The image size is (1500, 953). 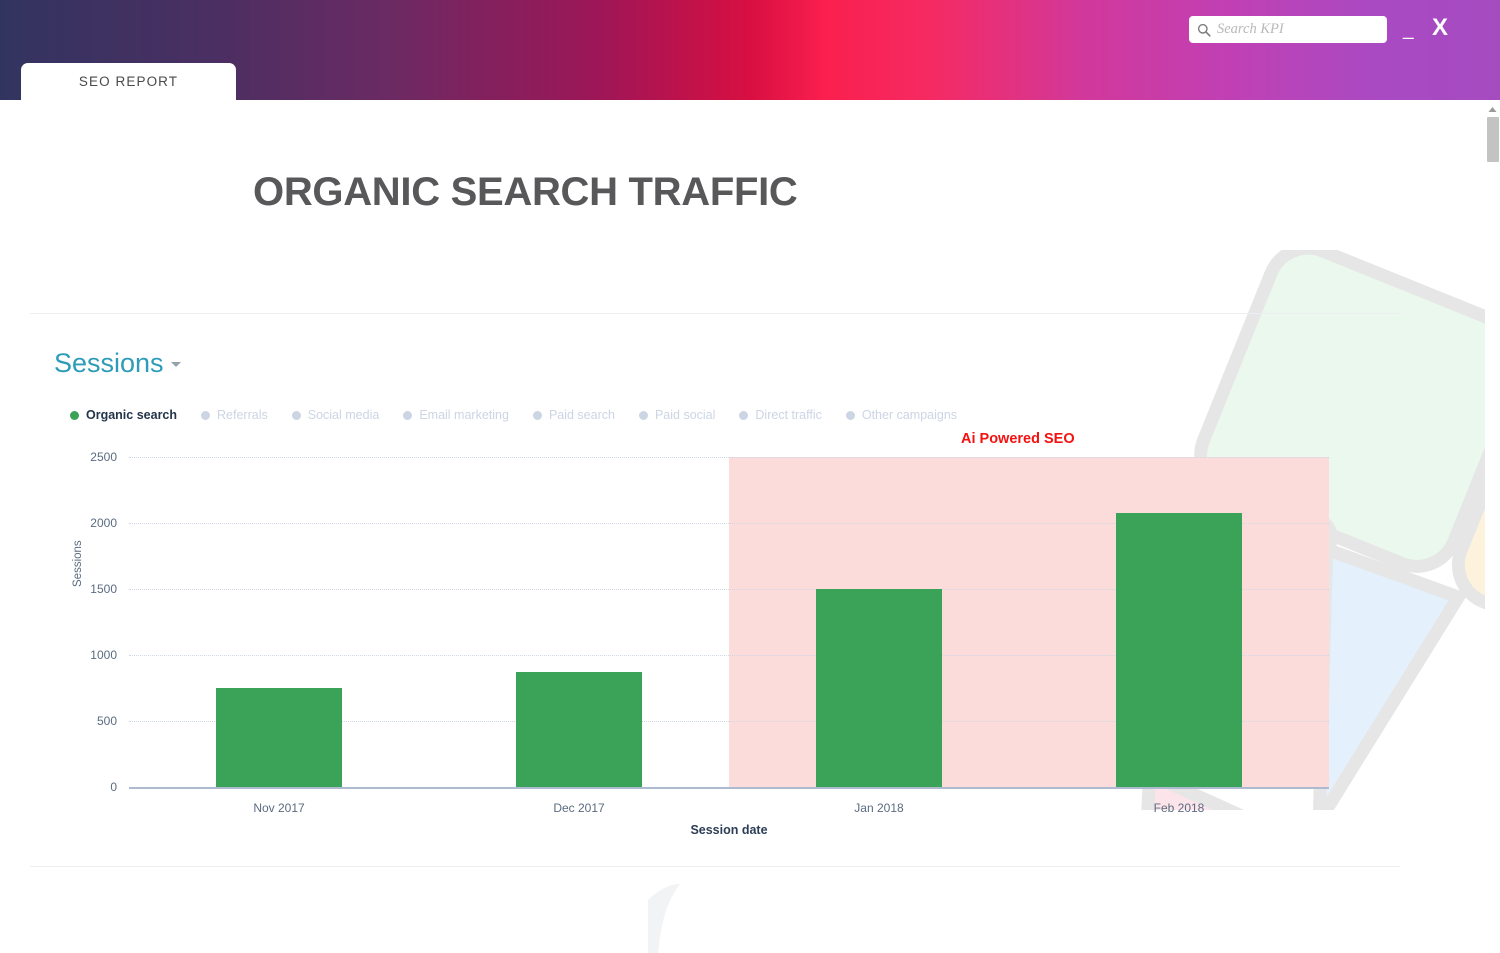 I want to click on legend-item-social-media: Social media, so click(x=335, y=415).